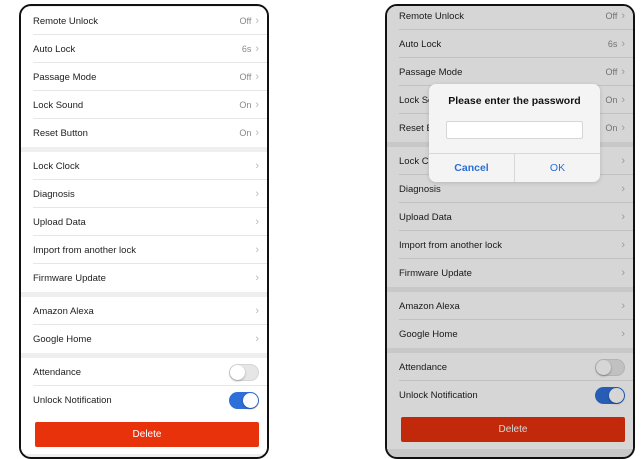  I want to click on ok-button: OK, so click(557, 168).